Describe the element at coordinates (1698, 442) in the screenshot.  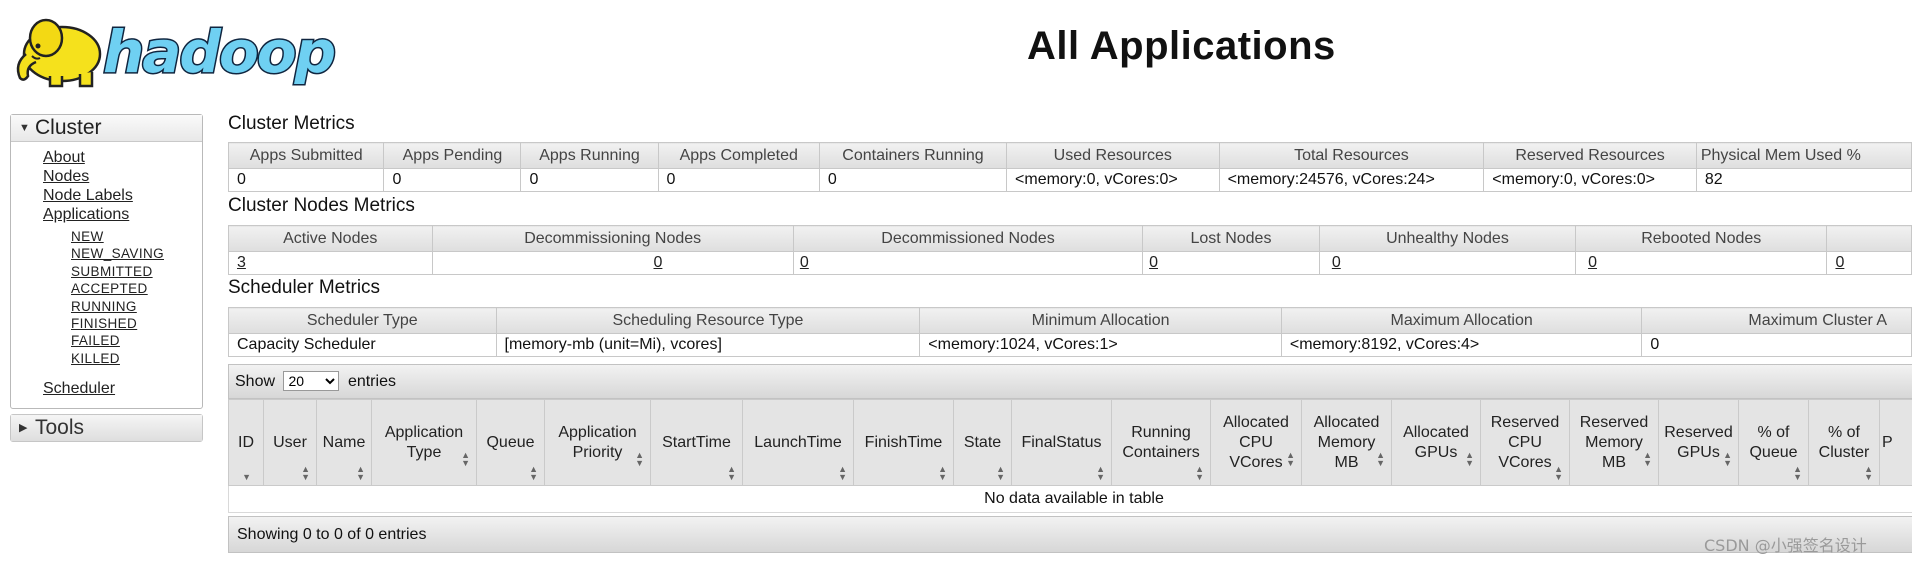
I see `column-reserved-gpus: Reserved GPUs ▲ ▼` at that location.